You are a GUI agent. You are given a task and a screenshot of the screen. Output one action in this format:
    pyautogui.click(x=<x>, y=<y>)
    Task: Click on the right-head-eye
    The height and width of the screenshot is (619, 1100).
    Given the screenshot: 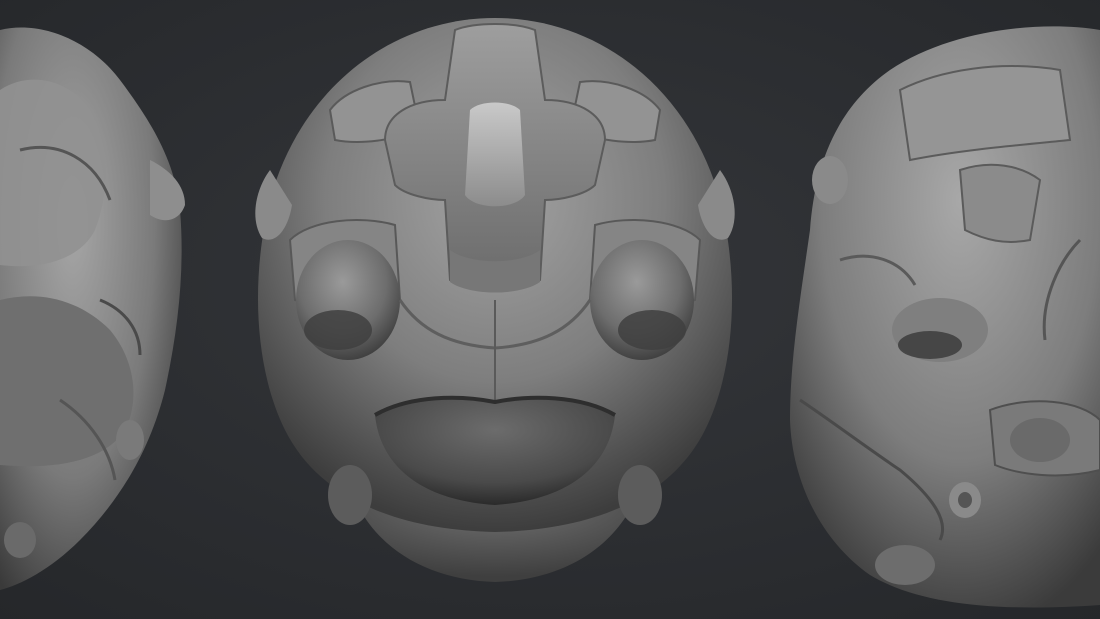 What is the action you would take?
    pyautogui.click(x=940, y=330)
    